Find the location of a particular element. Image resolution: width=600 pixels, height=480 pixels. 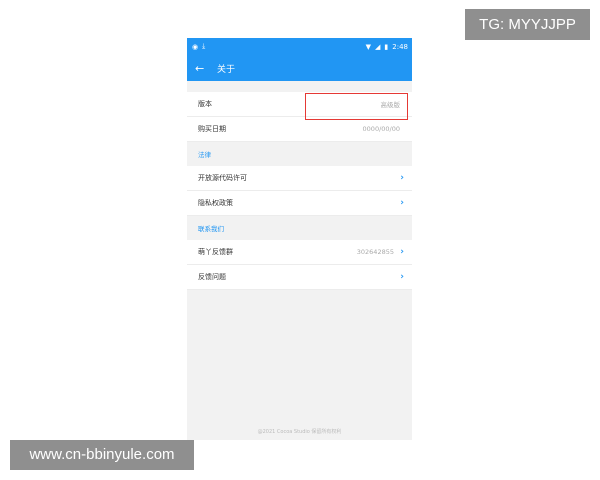

purchase-date-label: 购买日期 is located at coordinates (212, 129).